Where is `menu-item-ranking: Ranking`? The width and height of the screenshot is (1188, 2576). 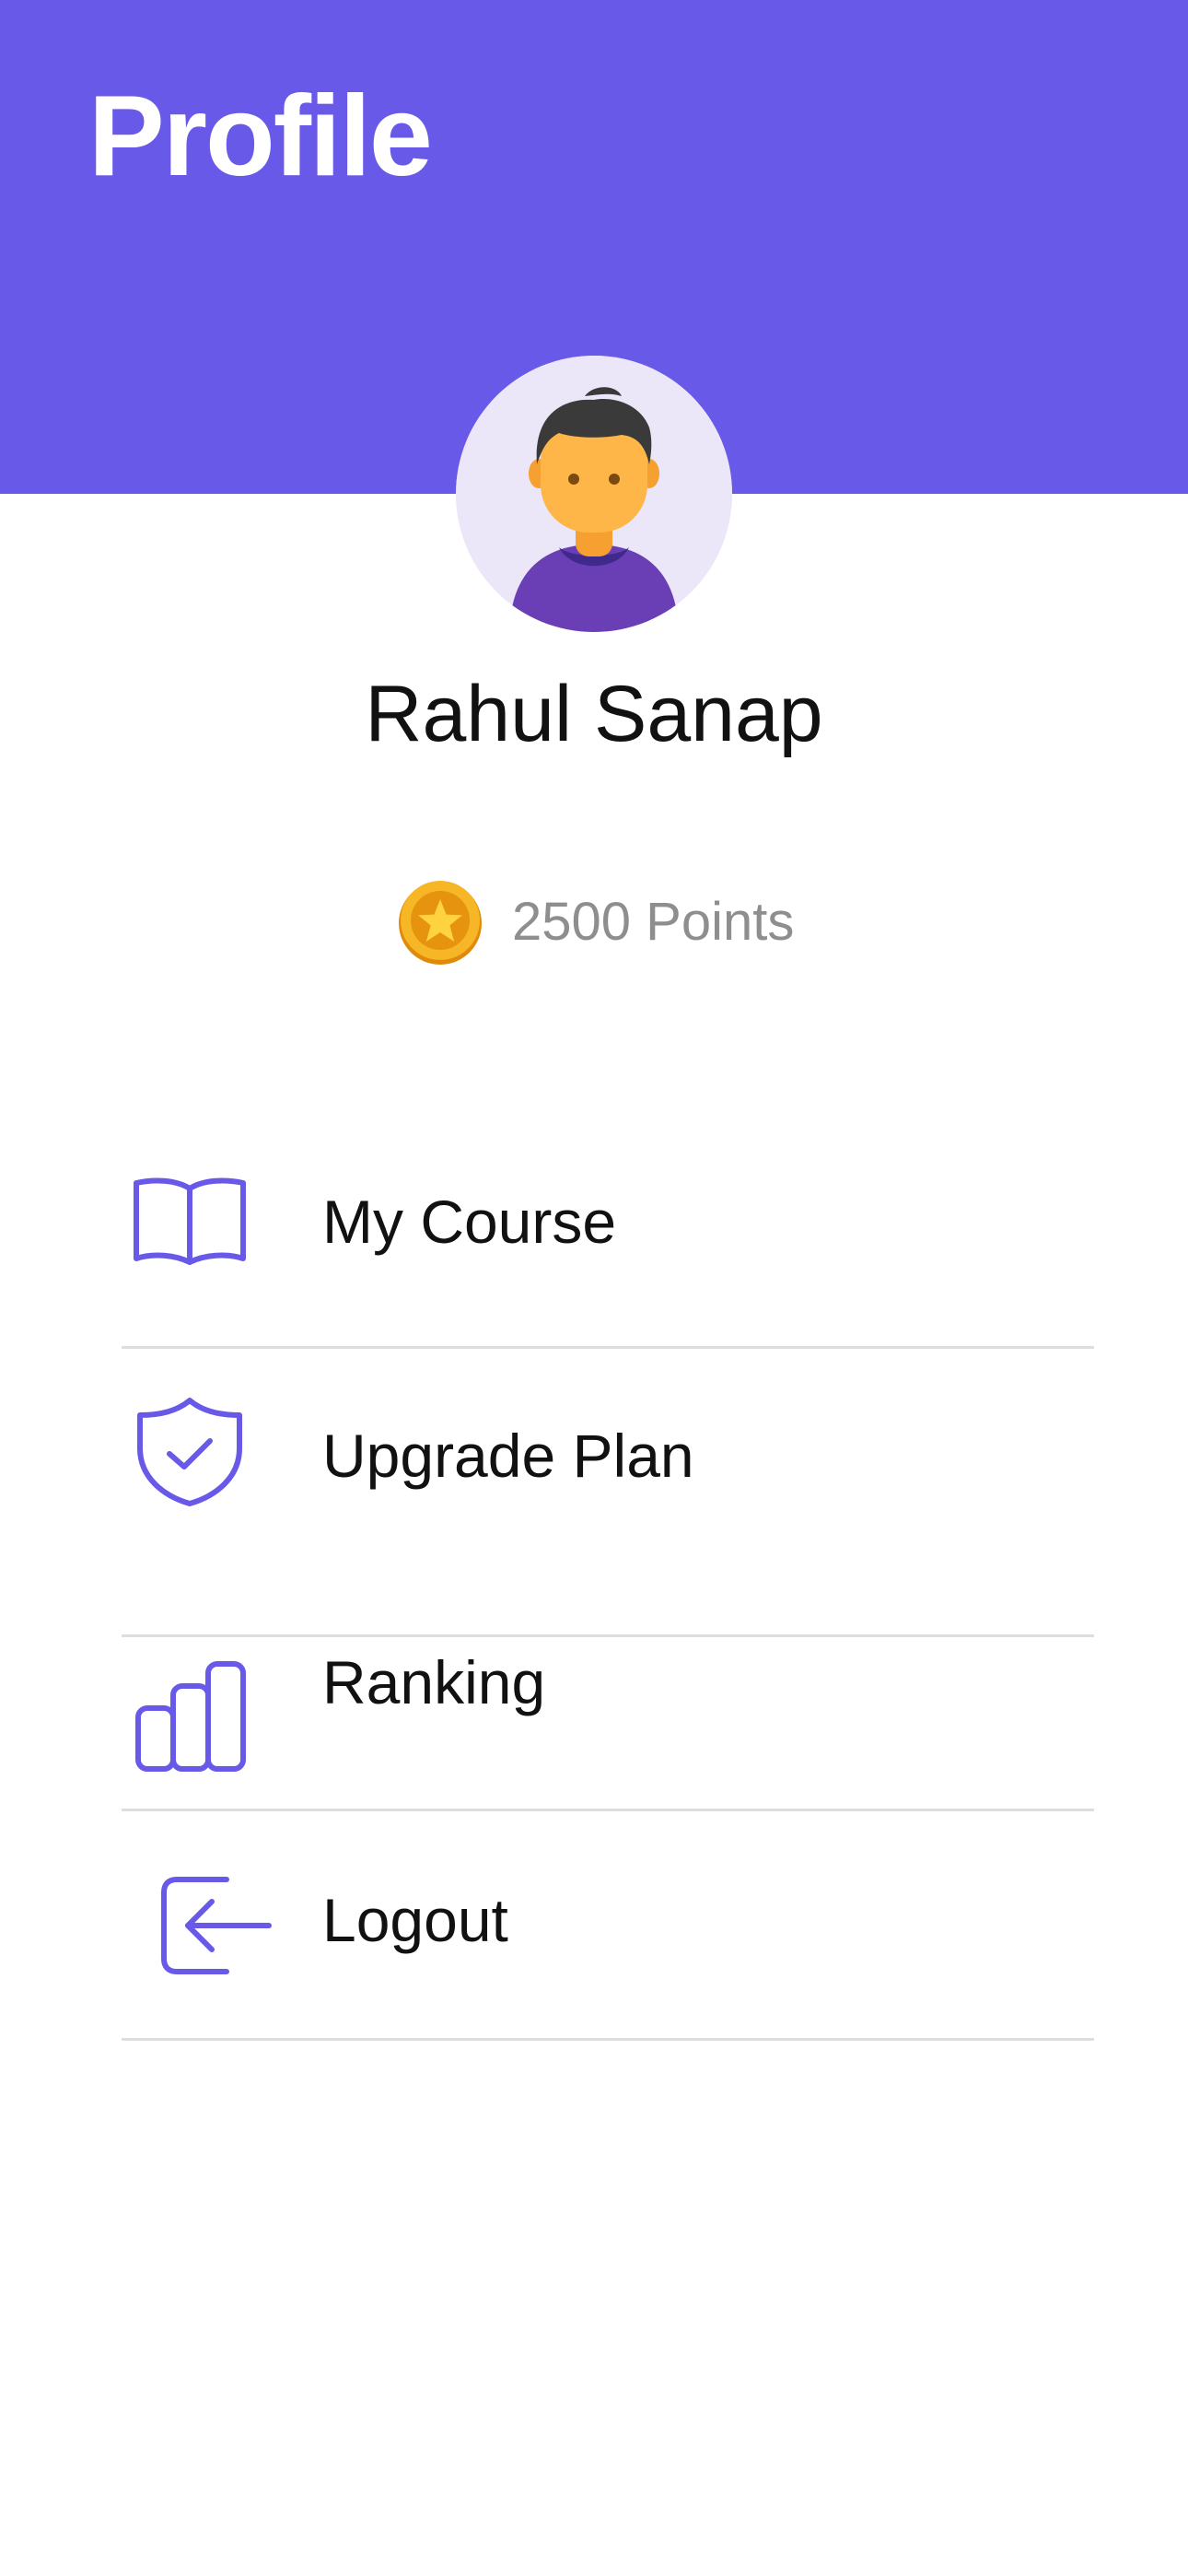 menu-item-ranking: Ranking is located at coordinates (608, 1725).